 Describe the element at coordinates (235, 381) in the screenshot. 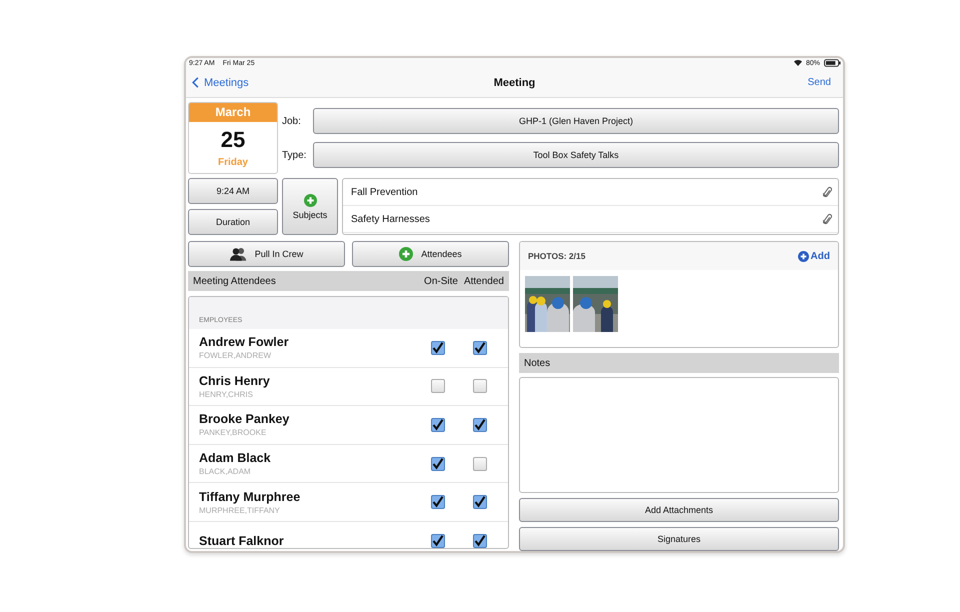

I see `attendee-name: Chris Henry` at that location.